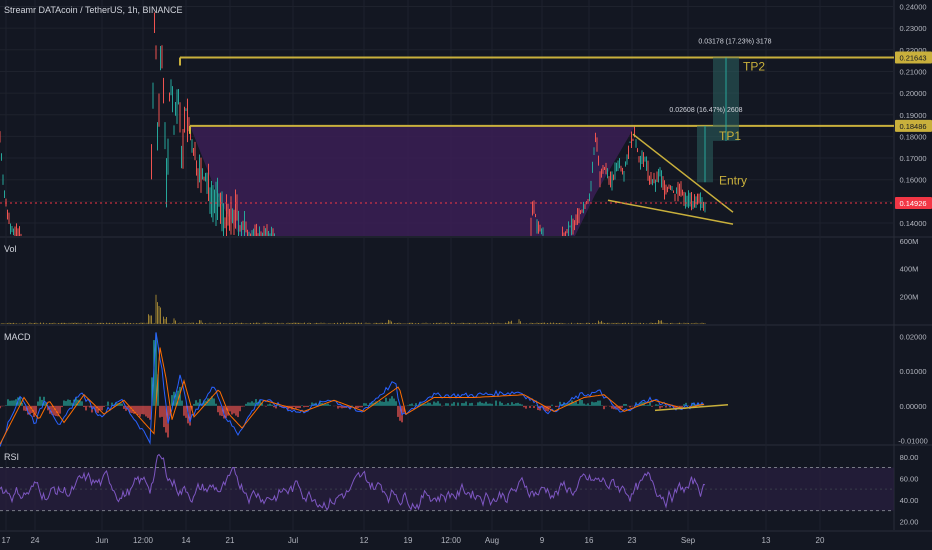  What do you see at coordinates (408, 540) in the screenshot?
I see `x-tick-label: 19` at bounding box center [408, 540].